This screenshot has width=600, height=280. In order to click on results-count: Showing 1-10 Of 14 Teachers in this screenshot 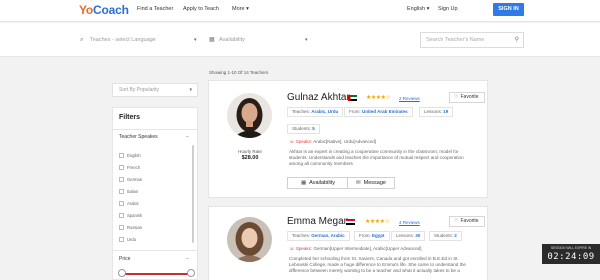, I will do `click(239, 72)`.